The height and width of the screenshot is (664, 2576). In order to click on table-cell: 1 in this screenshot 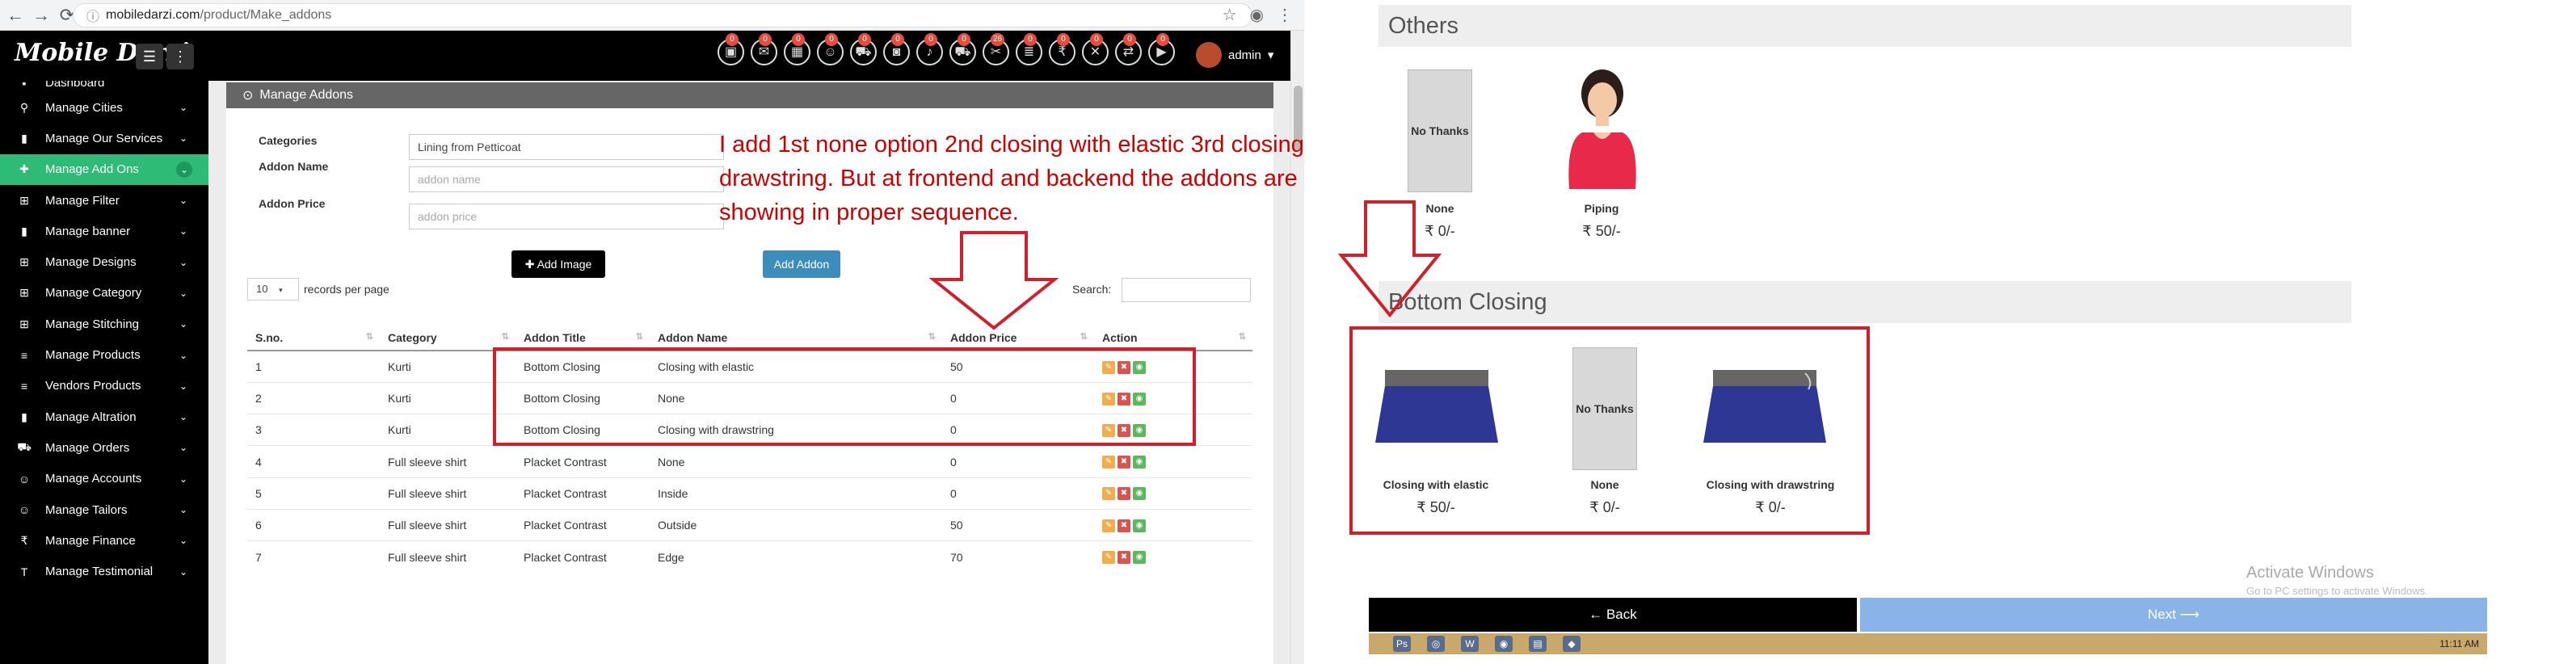, I will do `click(313, 367)`.